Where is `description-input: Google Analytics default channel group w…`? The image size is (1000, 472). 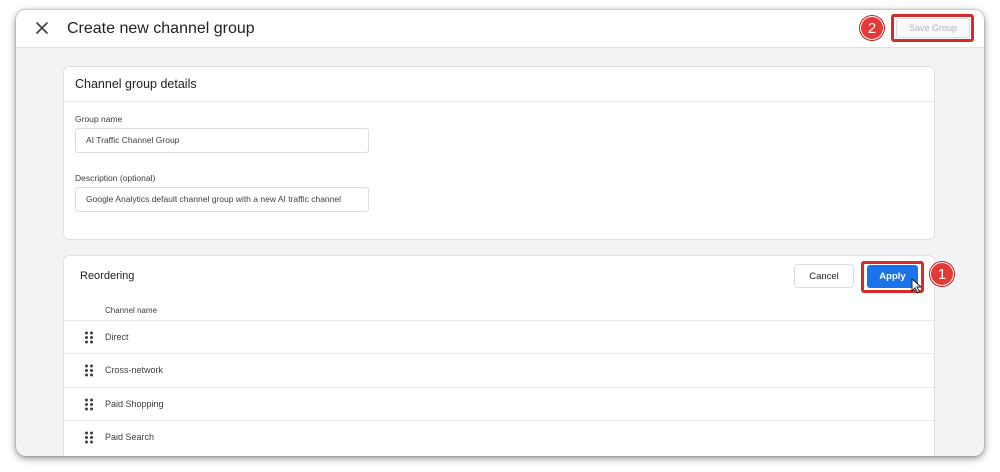
description-input: Google Analytics default channel group w… is located at coordinates (222, 199).